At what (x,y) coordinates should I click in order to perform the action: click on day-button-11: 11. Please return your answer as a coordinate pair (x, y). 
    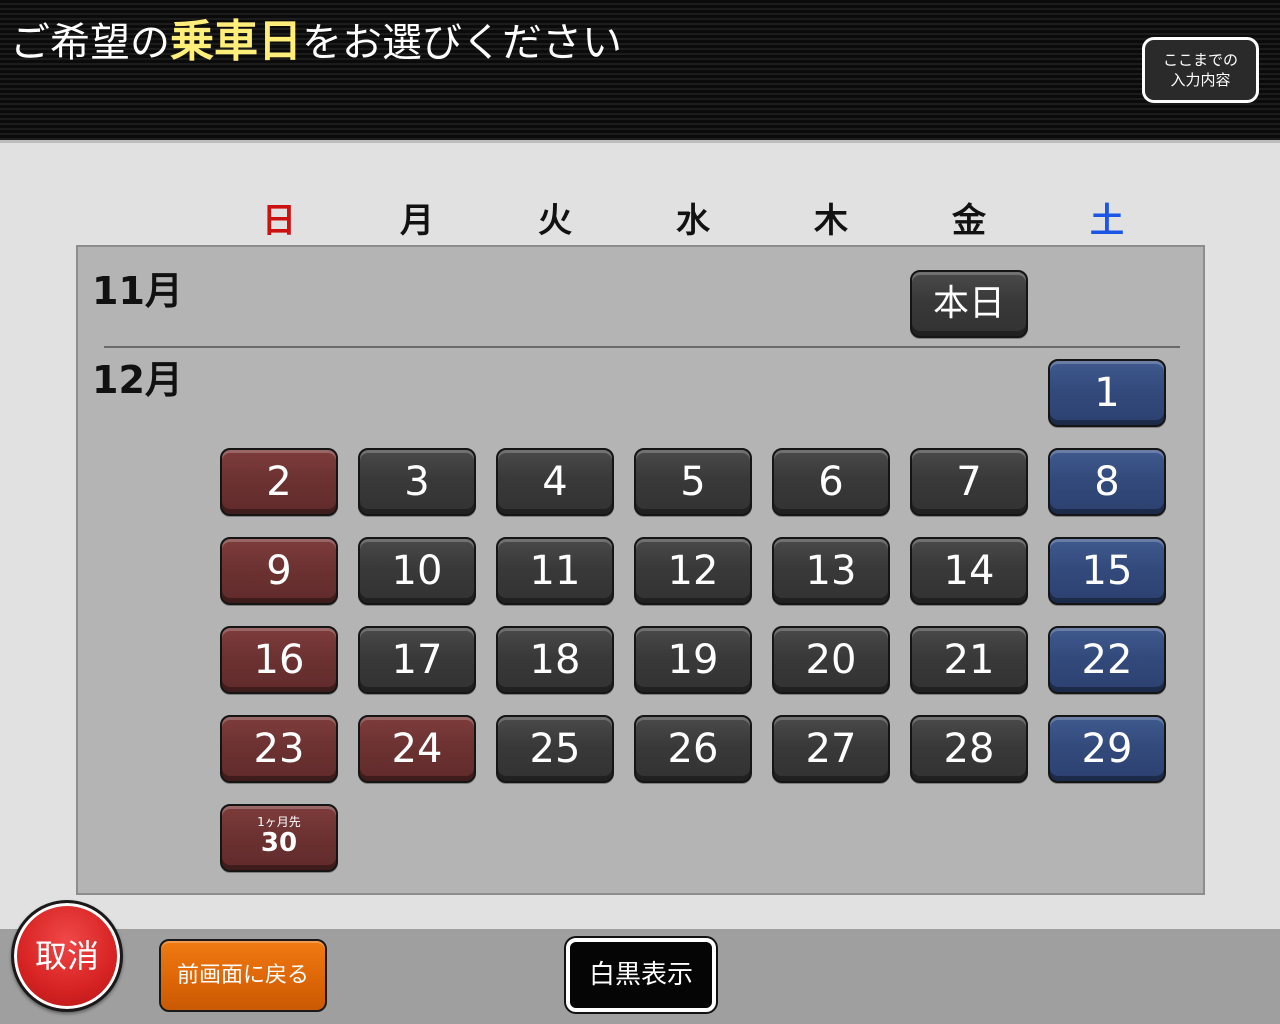
    Looking at the image, I should click on (555, 571).